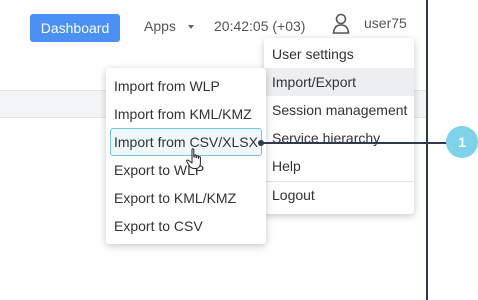 This screenshot has width=478, height=300. I want to click on callout-anchor-dot, so click(261, 143).